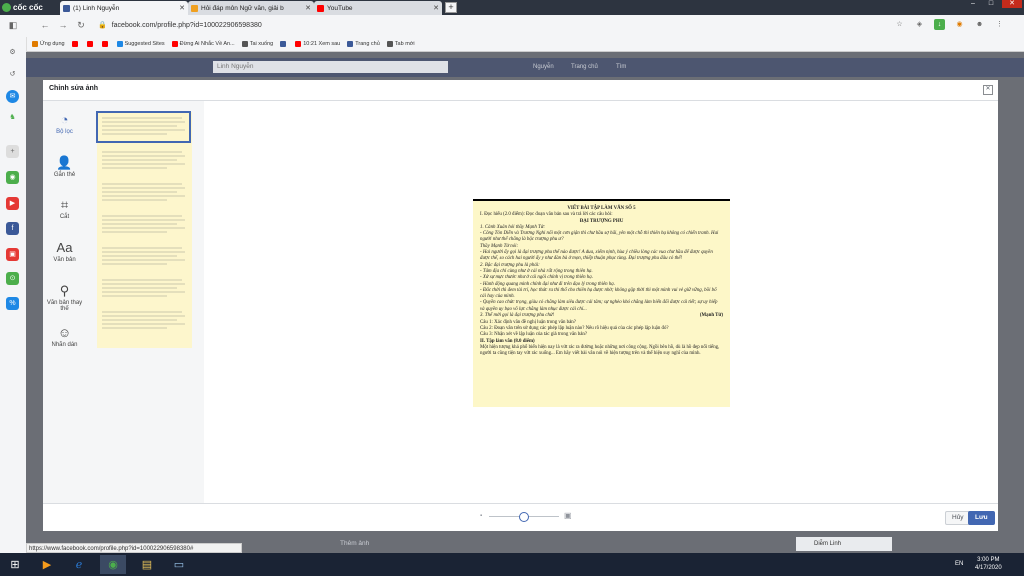 The image size is (1024, 576). Describe the element at coordinates (988, 564) in the screenshot. I see `system-clock: 3:00 PM 4/17/2020` at that location.